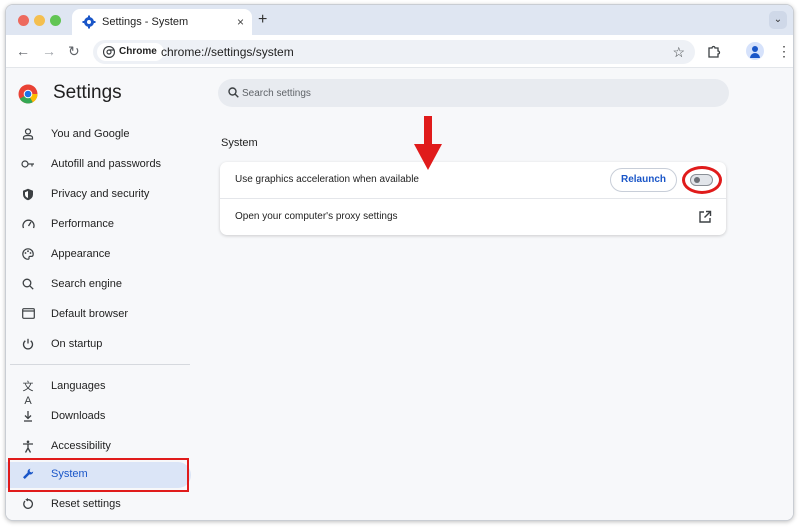 The width and height of the screenshot is (800, 527). I want to click on sidebar-item-label: Downloads, so click(78, 416).